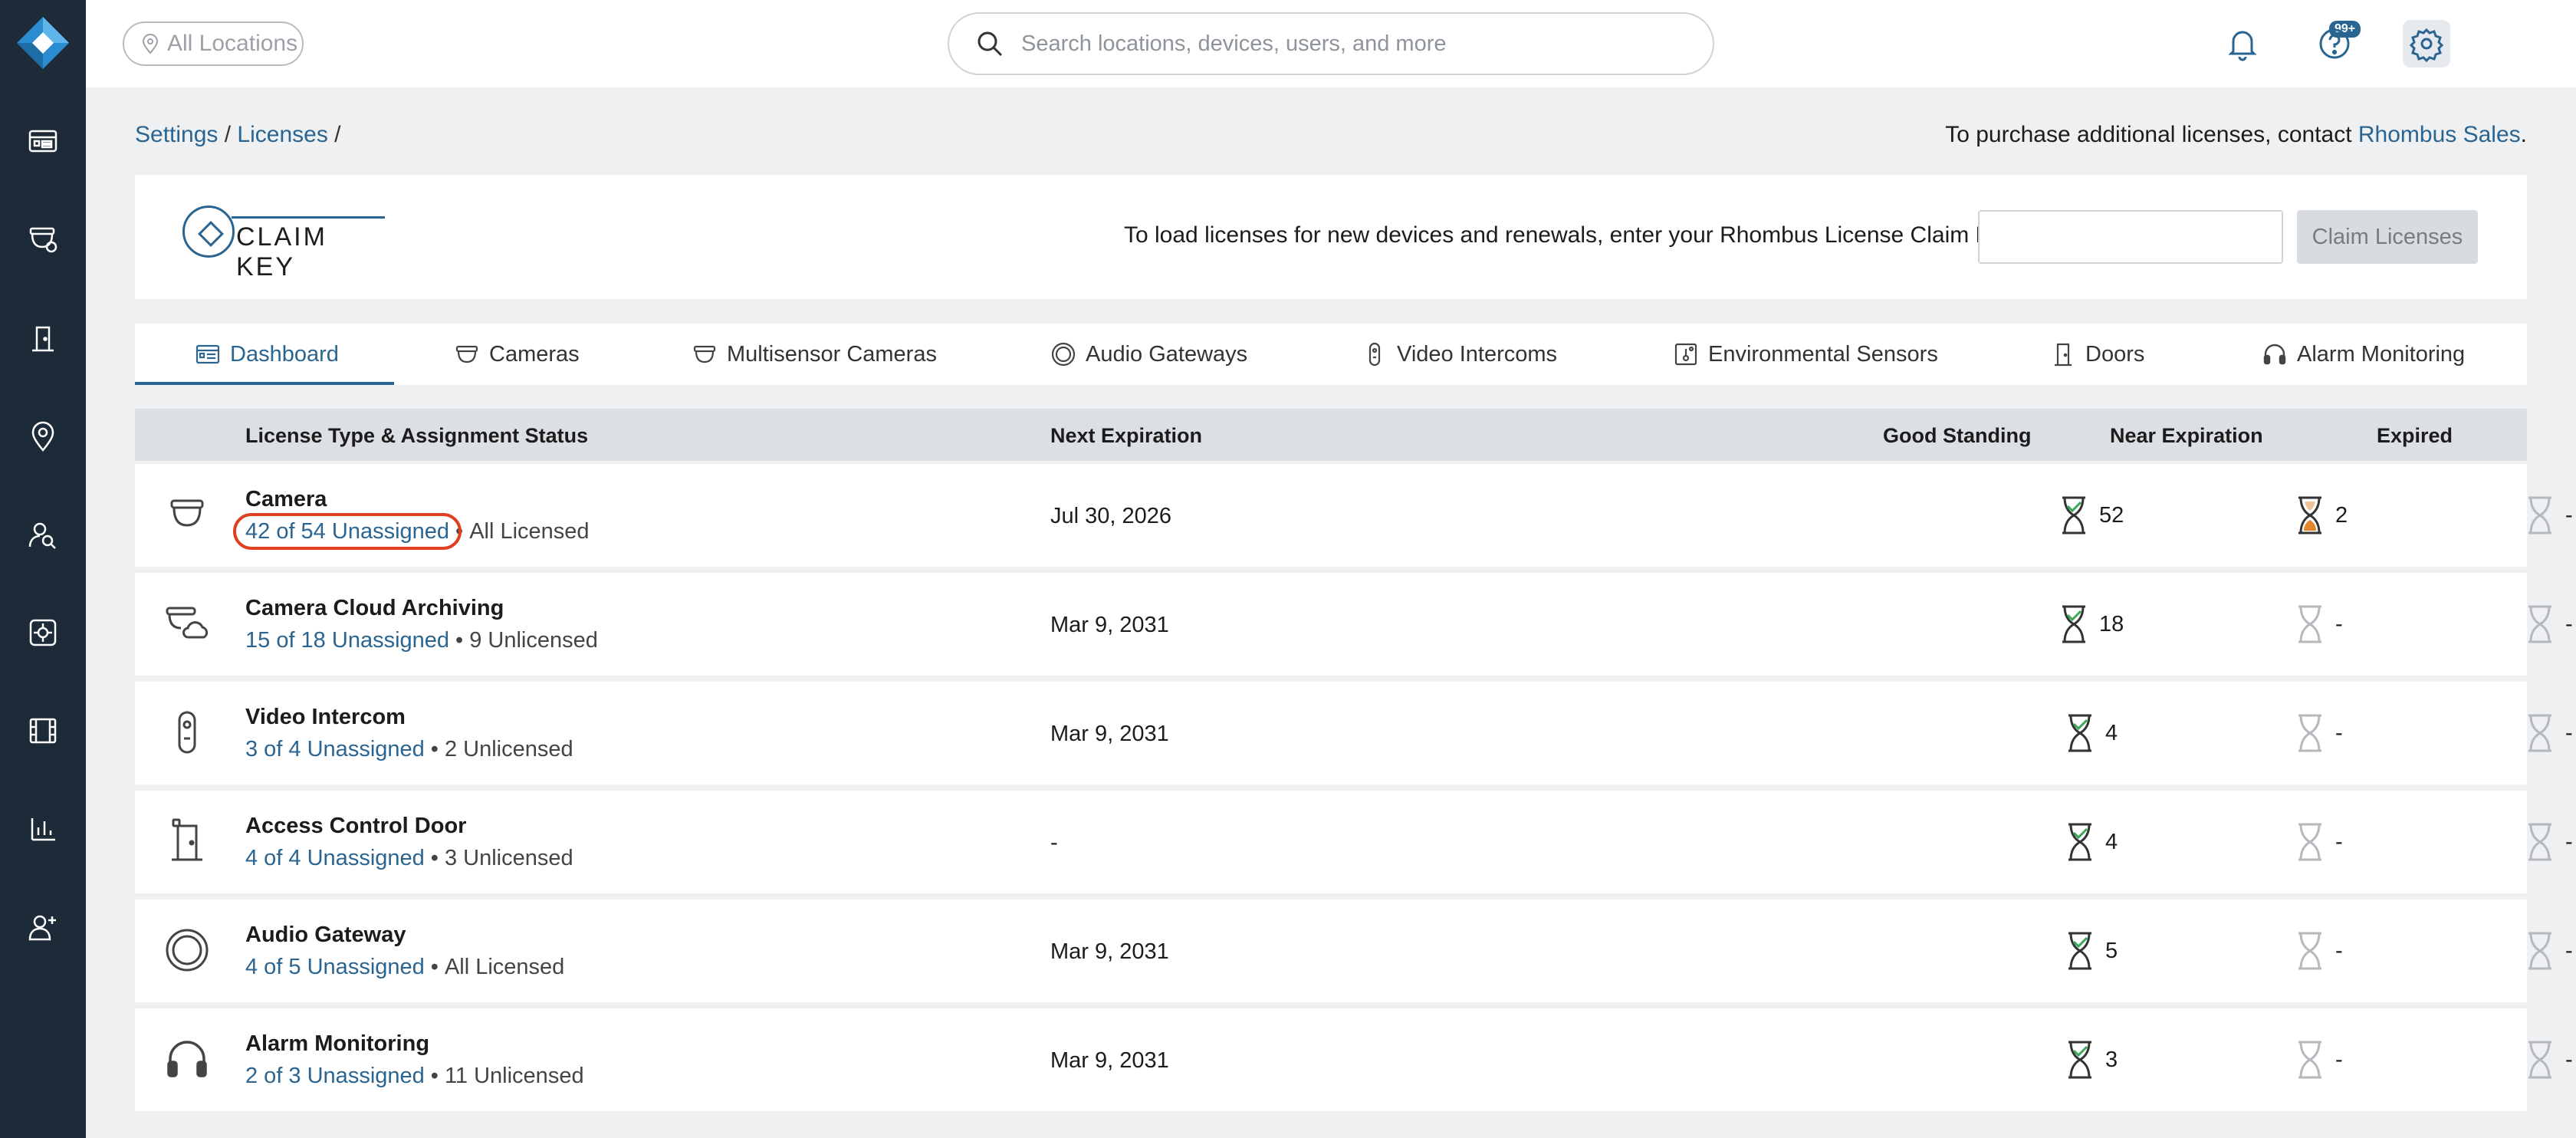 This screenshot has height=1138, width=2576. Describe the element at coordinates (2364, 354) in the screenshot. I see `tab-alarm-monitoring: Alarm Monitoring` at that location.